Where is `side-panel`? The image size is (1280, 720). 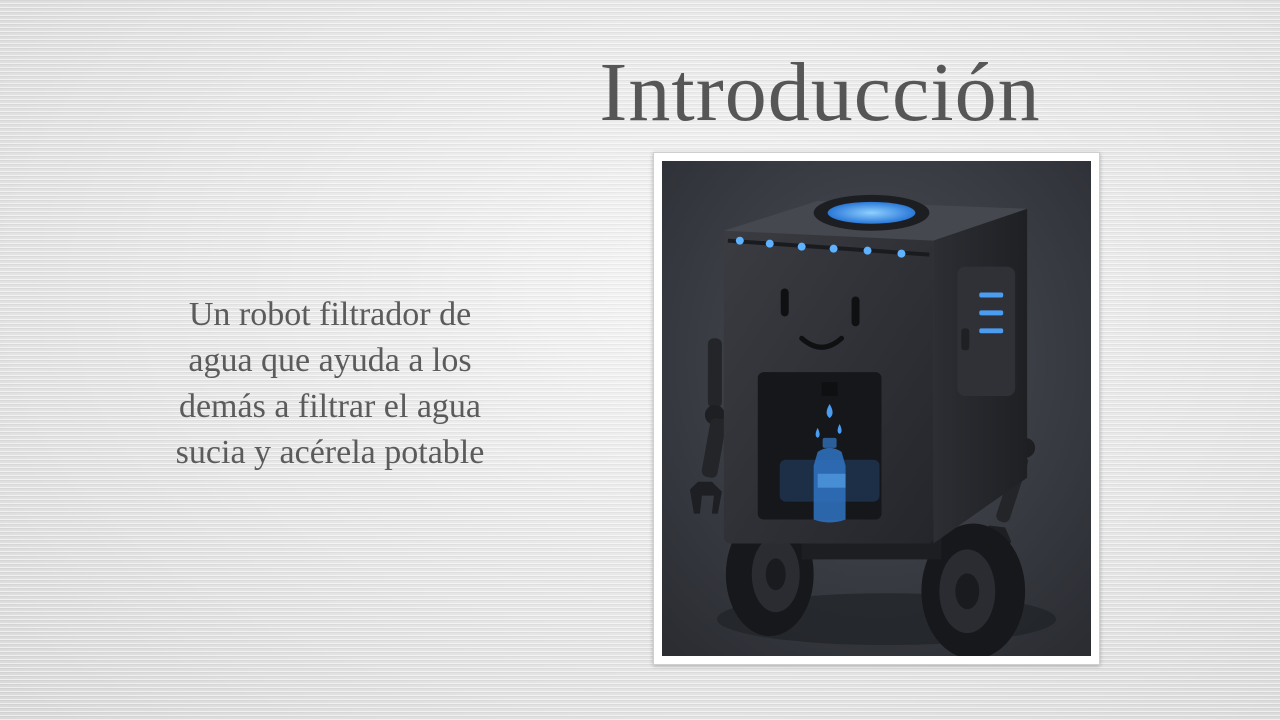 side-panel is located at coordinates (986, 331).